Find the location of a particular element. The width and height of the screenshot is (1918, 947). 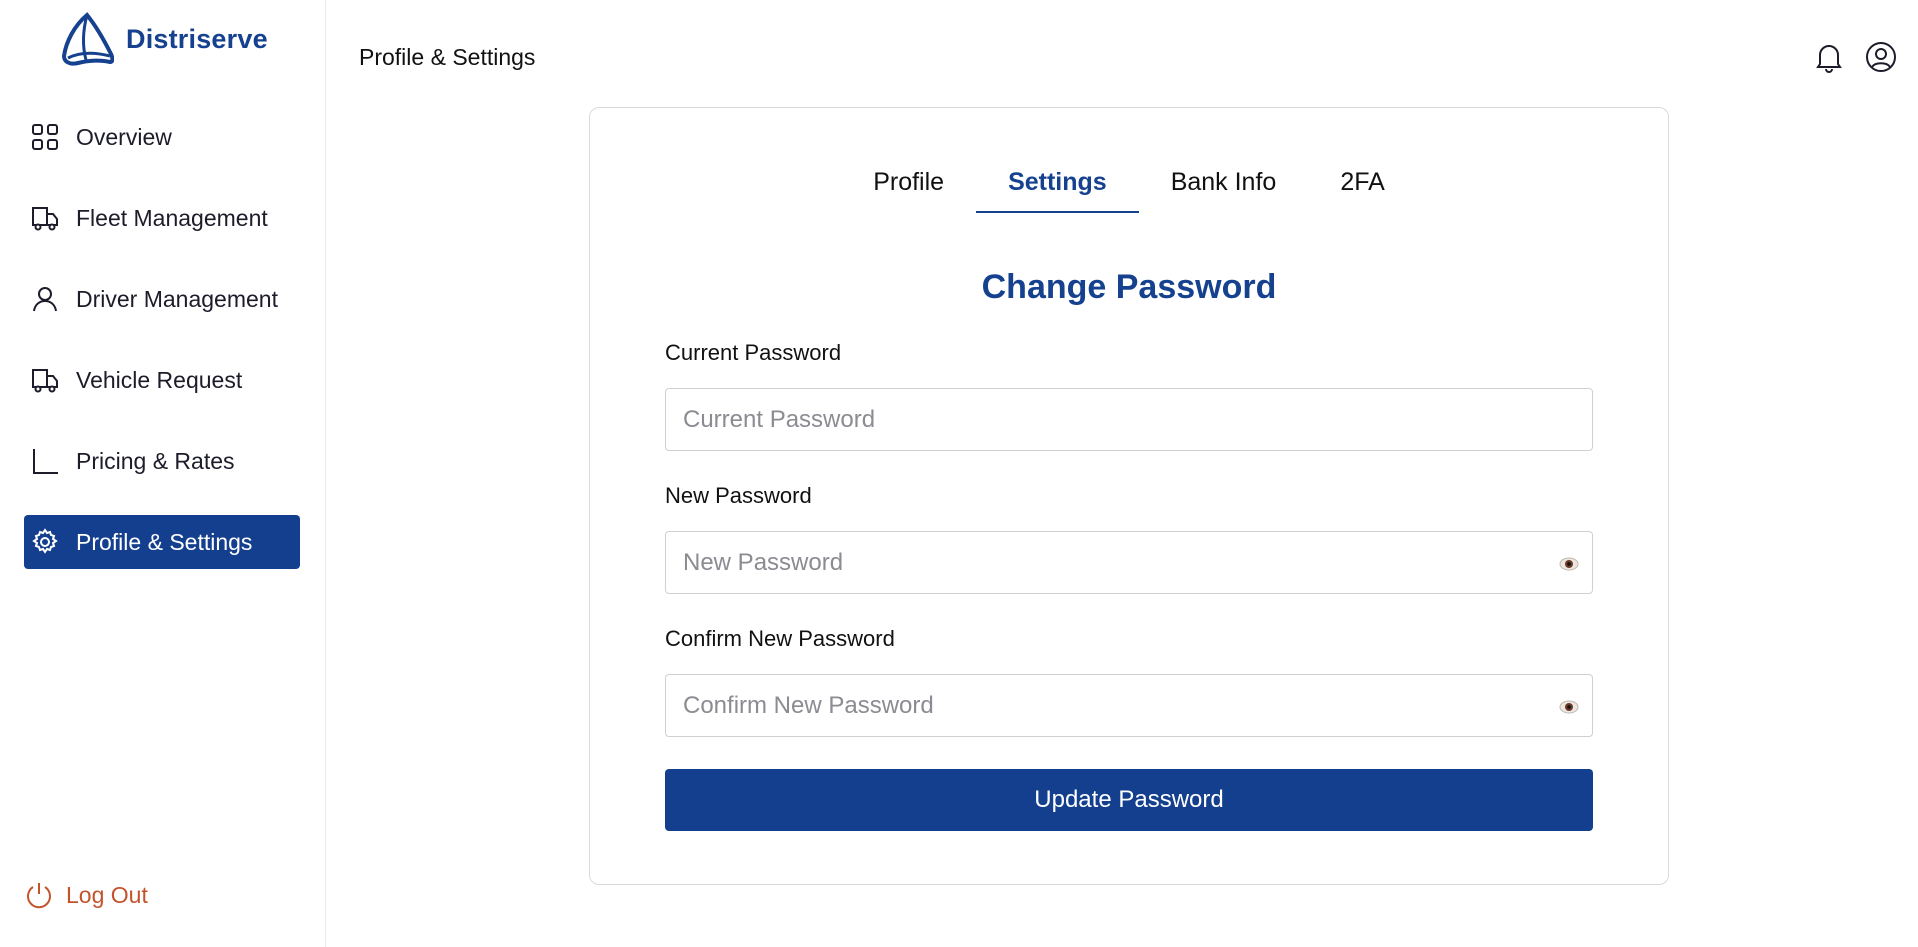

tab-settings: Settings is located at coordinates (1057, 186).